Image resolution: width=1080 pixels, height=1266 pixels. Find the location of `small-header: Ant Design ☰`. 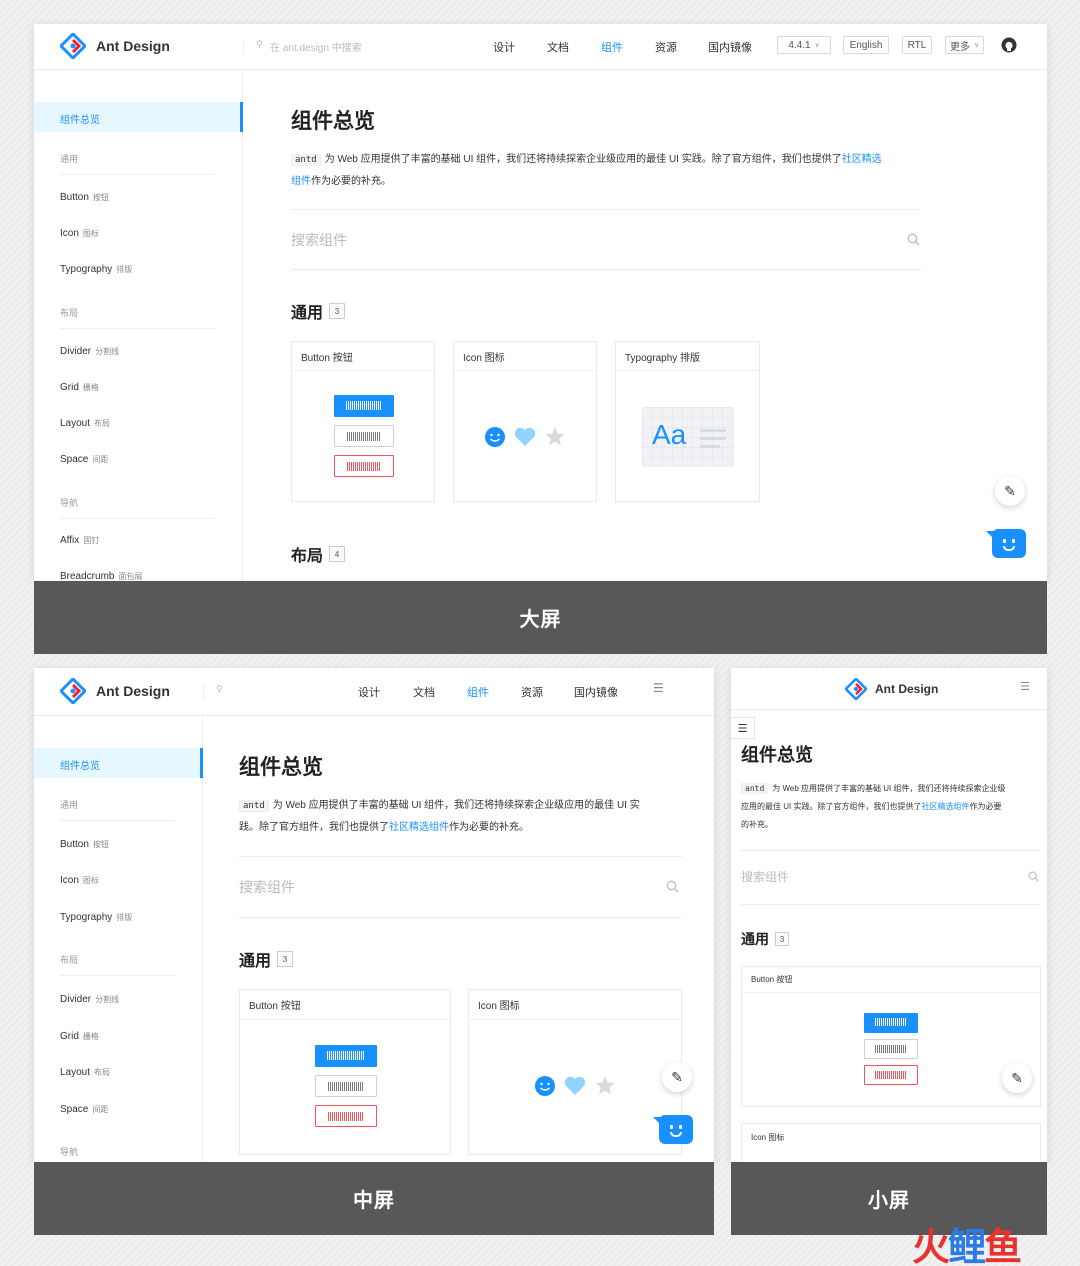

small-header: Ant Design ☰ is located at coordinates (889, 689).